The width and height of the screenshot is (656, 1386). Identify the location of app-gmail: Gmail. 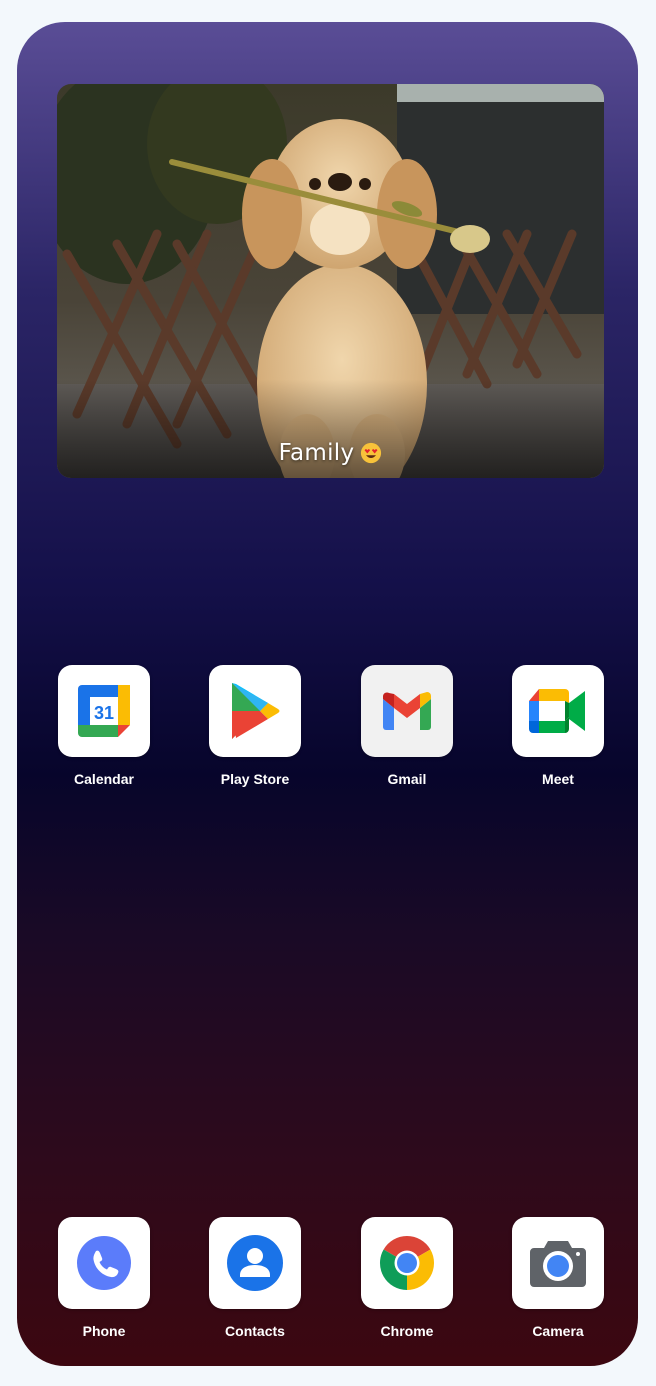
(407, 726).